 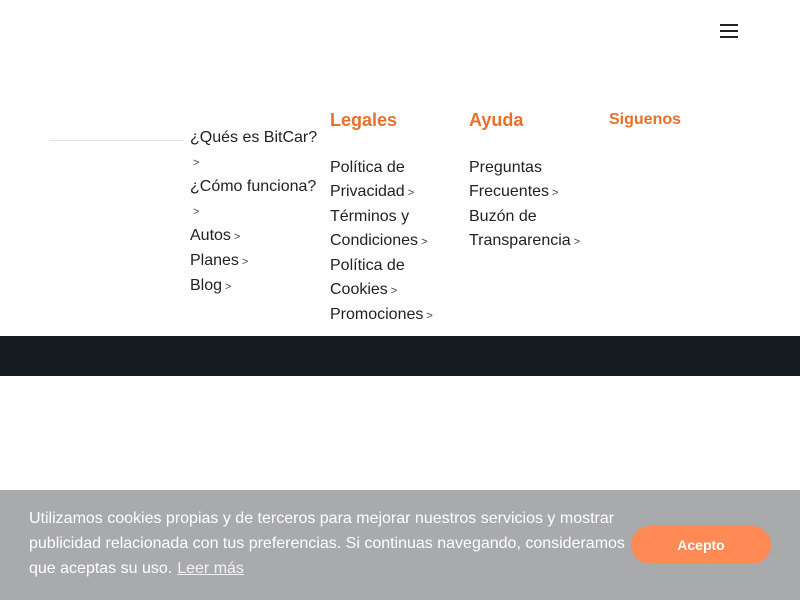 I want to click on footer-link-blog: Blog >, so click(x=255, y=286).